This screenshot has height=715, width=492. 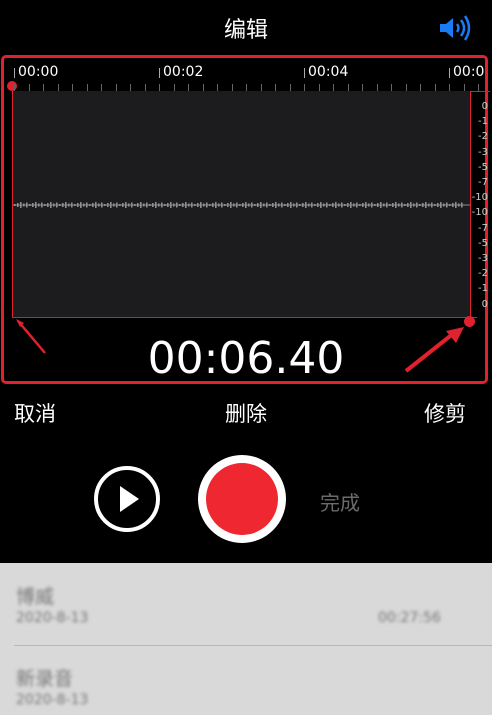 I want to click on play-icon, so click(x=129, y=499).